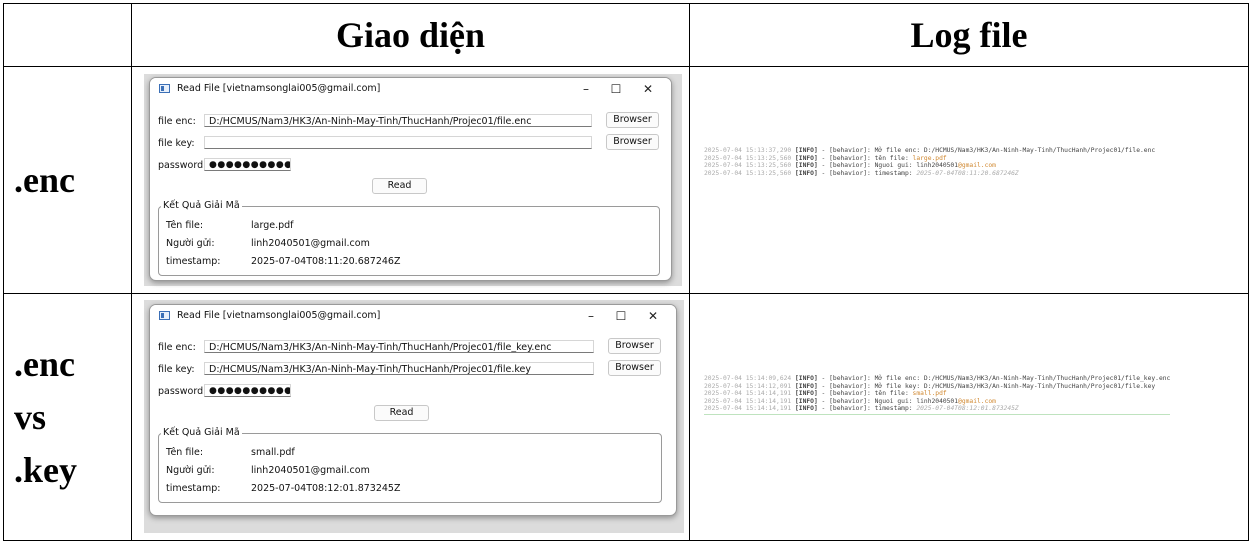 The image size is (1249, 541). I want to click on result-value-timestamp: 2025-07-04T08:11:20.687246Z, so click(326, 261).